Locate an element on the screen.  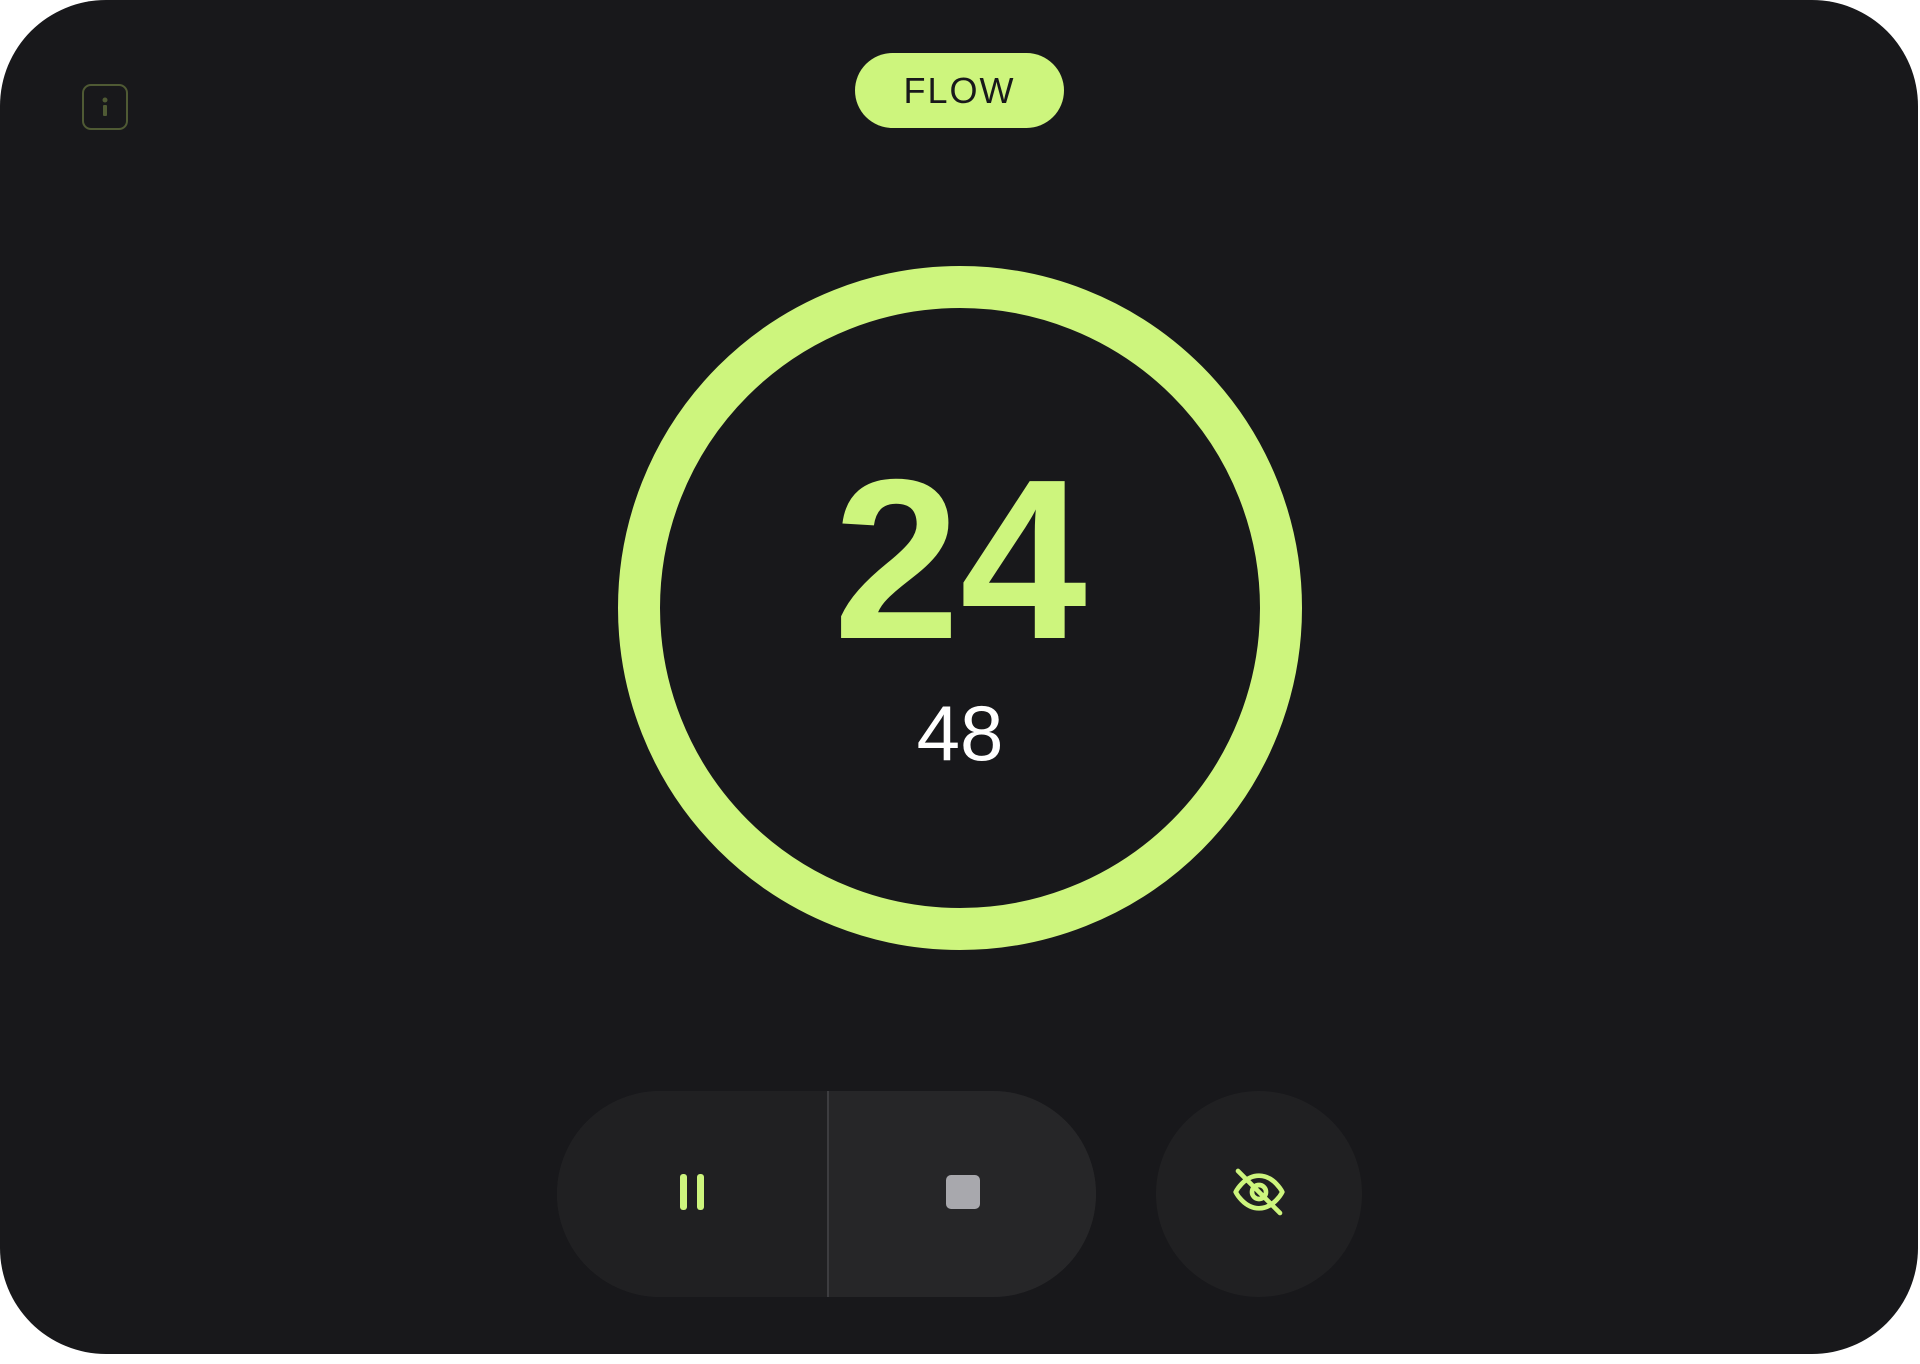
pause-icon is located at coordinates (692, 1194).